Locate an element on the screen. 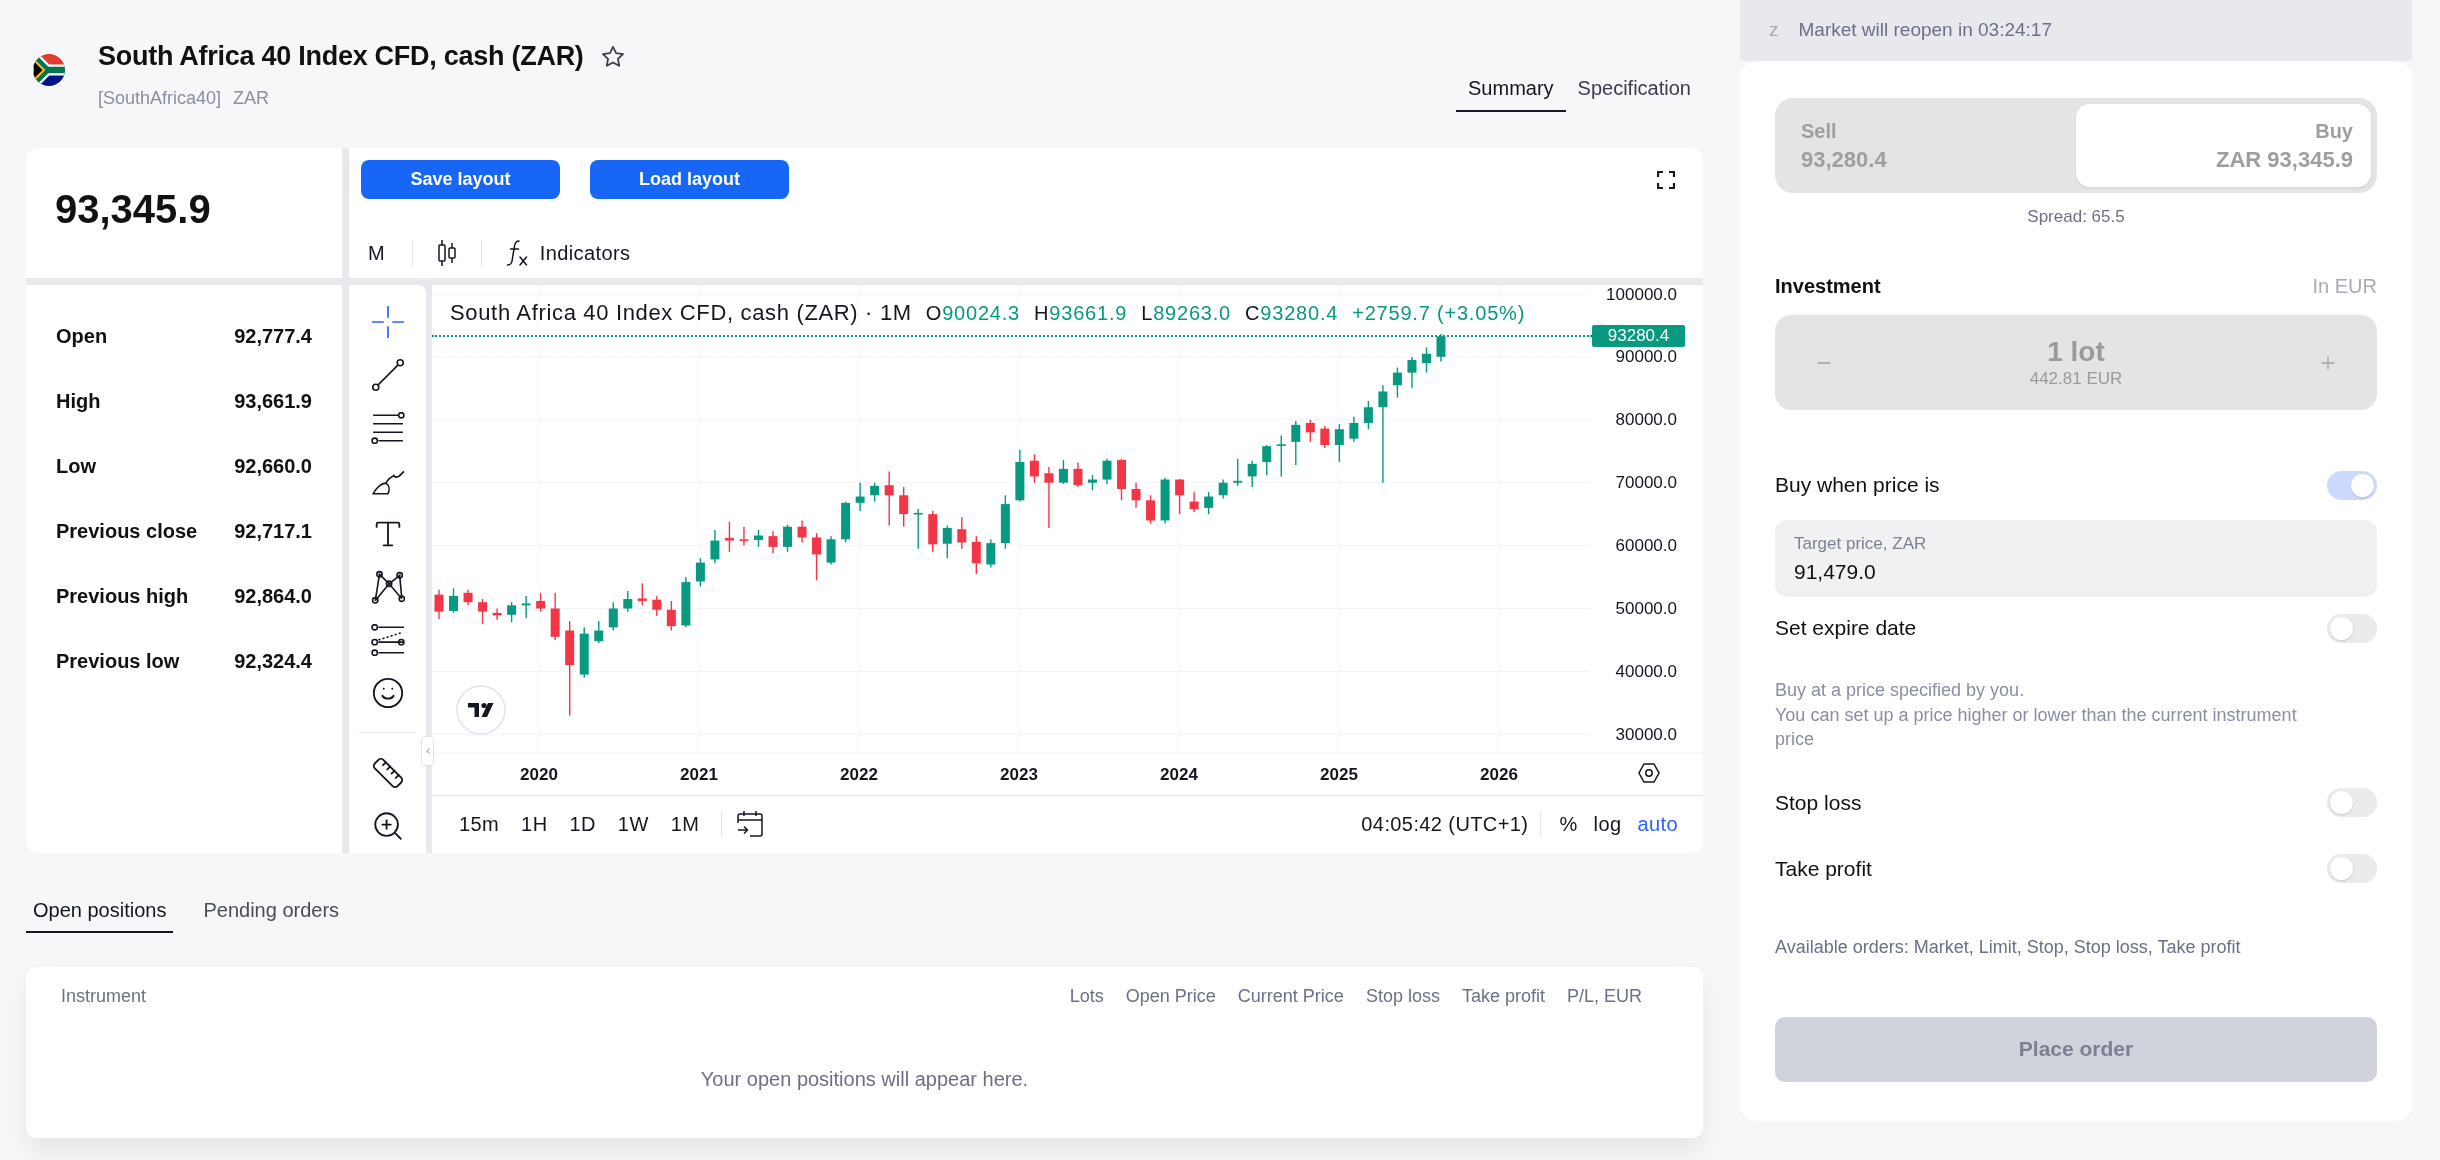  price-axis-label: 100000.0 is located at coordinates (1641, 294).